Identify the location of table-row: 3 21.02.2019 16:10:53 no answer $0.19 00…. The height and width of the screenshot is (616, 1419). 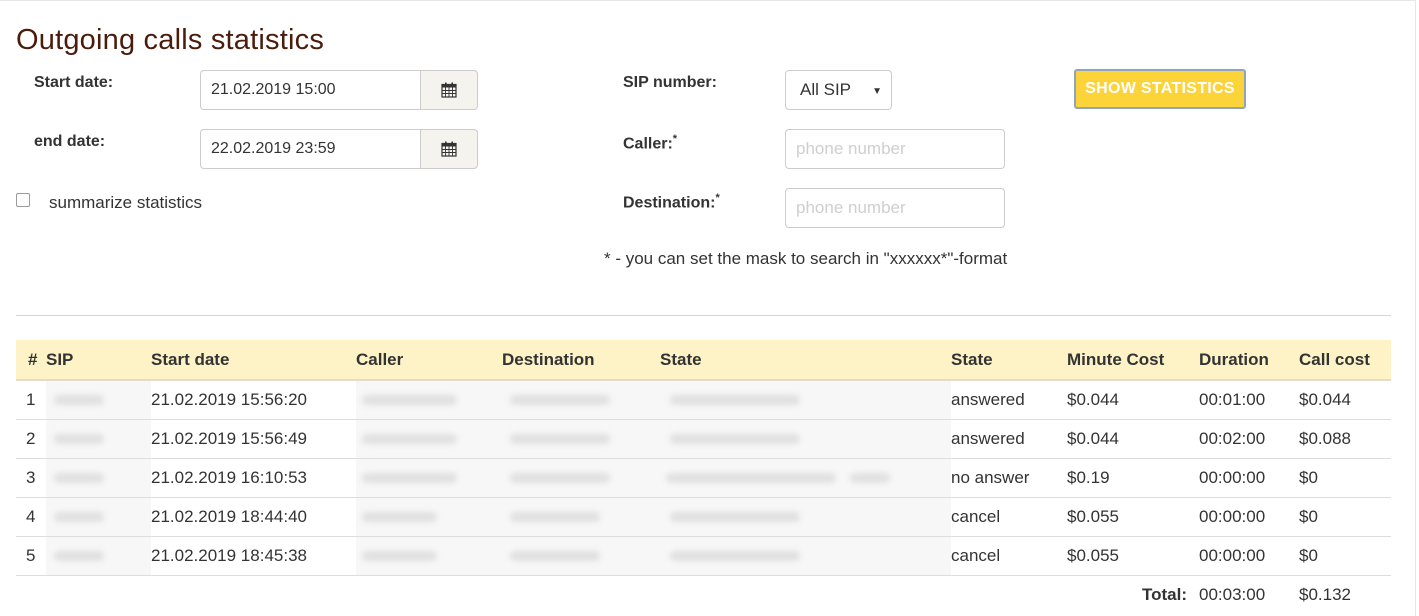
(703, 478).